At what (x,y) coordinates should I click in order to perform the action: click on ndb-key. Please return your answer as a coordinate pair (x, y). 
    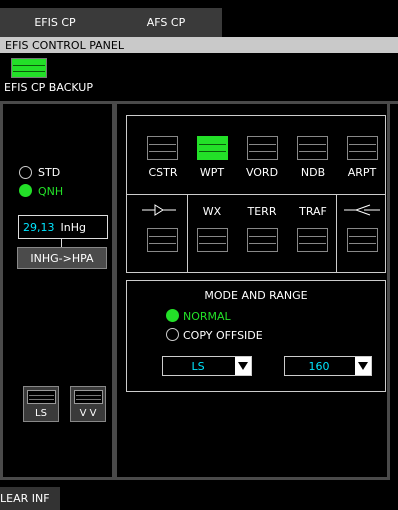
    Looking at the image, I should click on (312, 148).